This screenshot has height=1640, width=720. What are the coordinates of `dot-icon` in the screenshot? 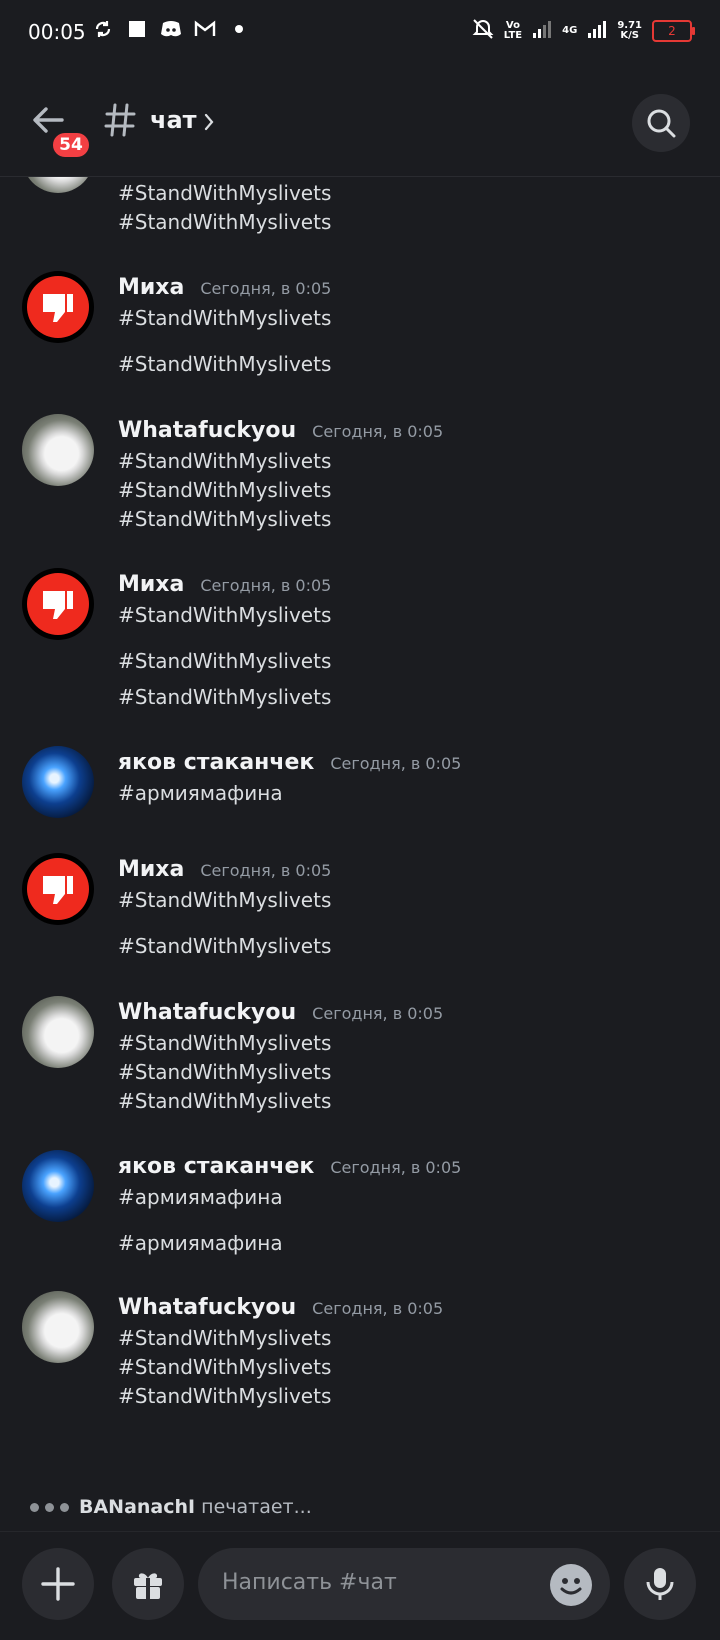 It's located at (239, 29).